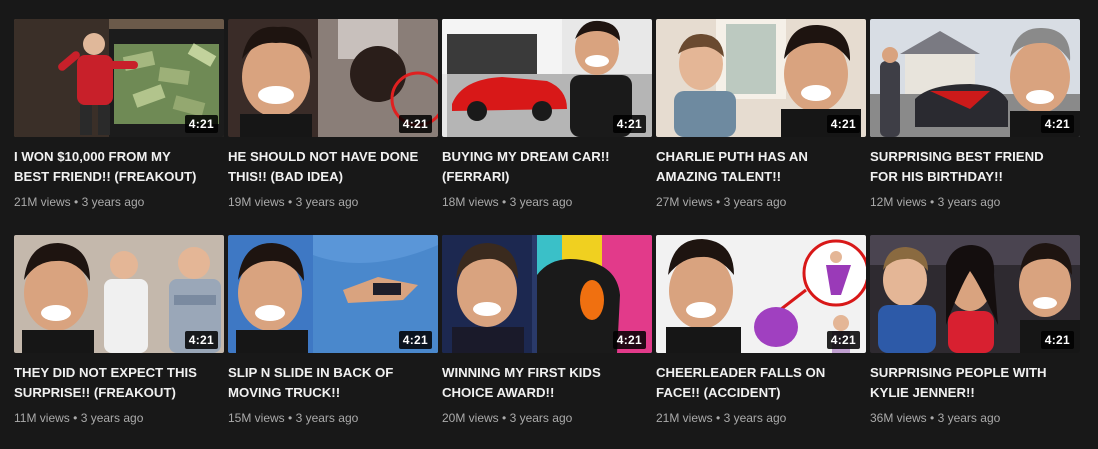 This screenshot has width=1098, height=449. What do you see at coordinates (333, 383) in the screenshot?
I see `video-title: SLIP N SLIDE IN BACK OF MOVING TRUCK!!` at bounding box center [333, 383].